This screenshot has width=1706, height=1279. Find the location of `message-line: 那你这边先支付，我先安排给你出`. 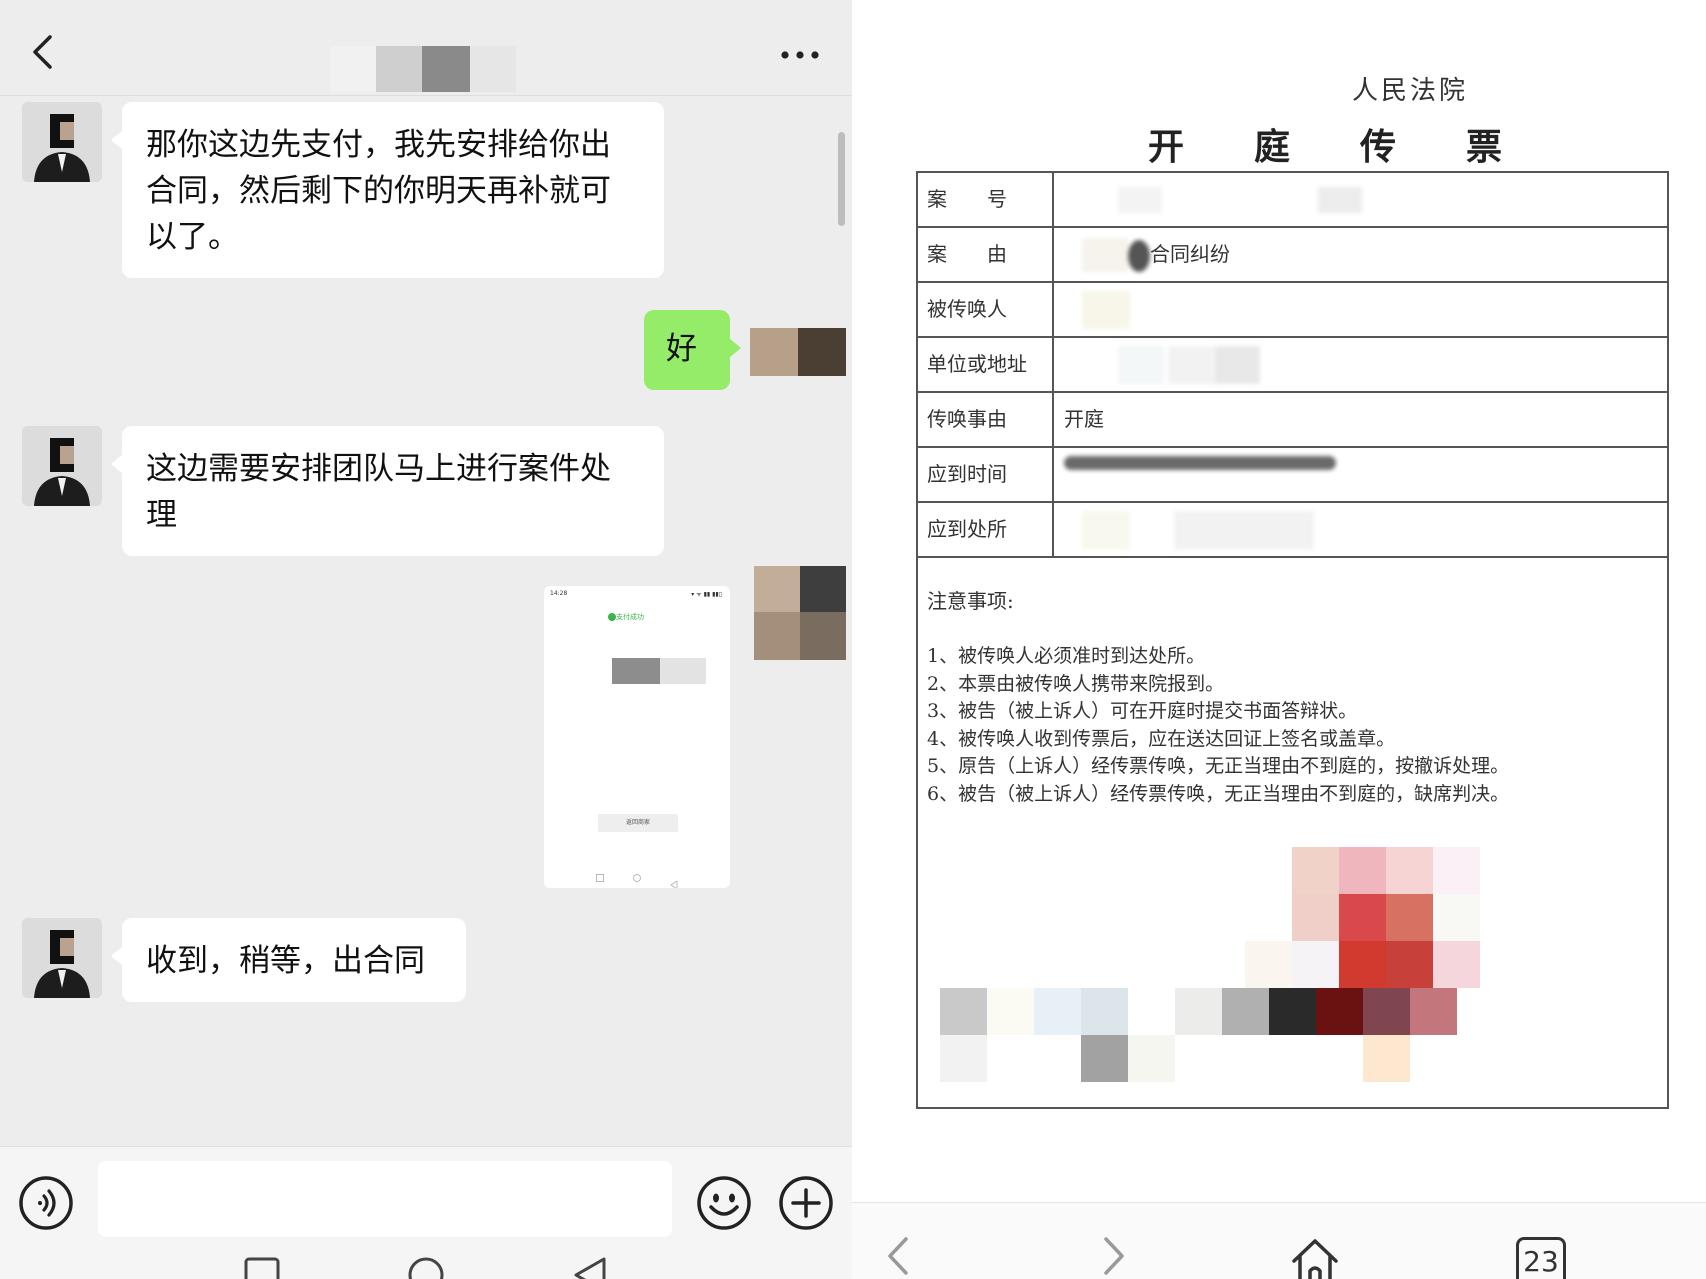

message-line: 那你这边先支付，我先安排给你出 is located at coordinates (378, 145).